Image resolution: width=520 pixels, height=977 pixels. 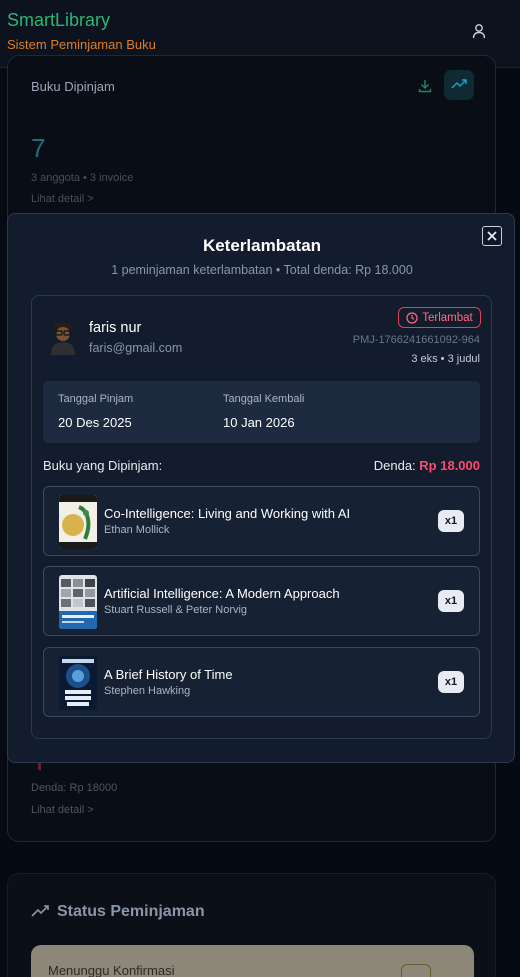 What do you see at coordinates (95, 422) in the screenshot?
I see `borrow-date: 20 Des 2025` at bounding box center [95, 422].